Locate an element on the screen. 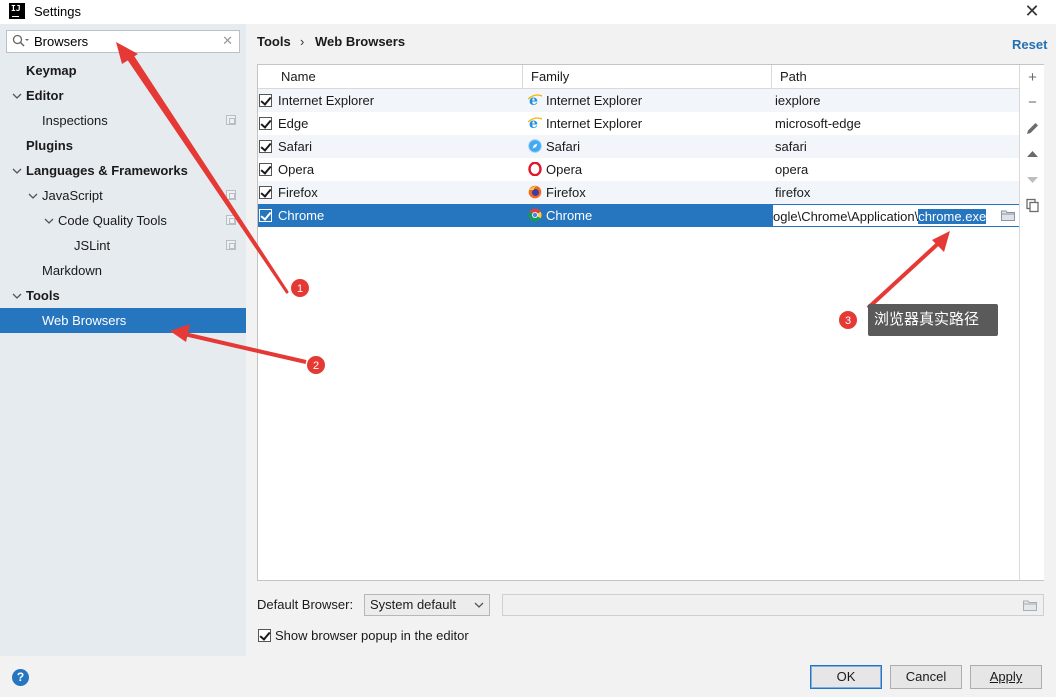 Image resolution: width=1056 pixels, height=697 pixels. browser-name: Opera is located at coordinates (296, 169).